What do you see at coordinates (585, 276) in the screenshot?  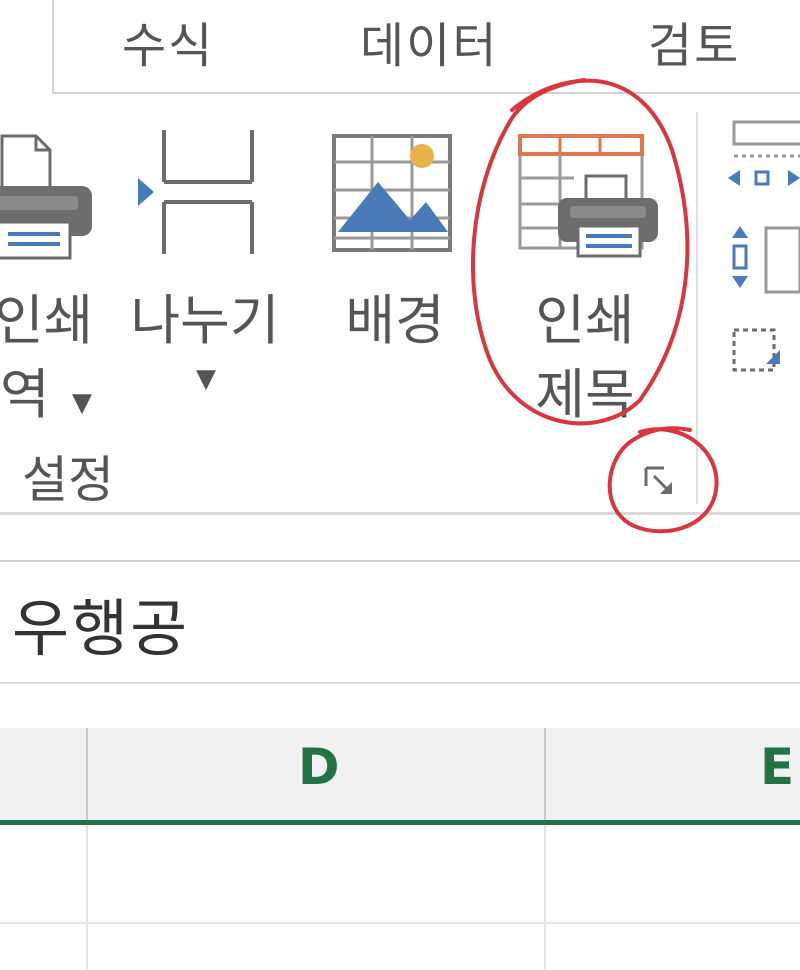 I see `print-titles-button: 인쇄 제목` at bounding box center [585, 276].